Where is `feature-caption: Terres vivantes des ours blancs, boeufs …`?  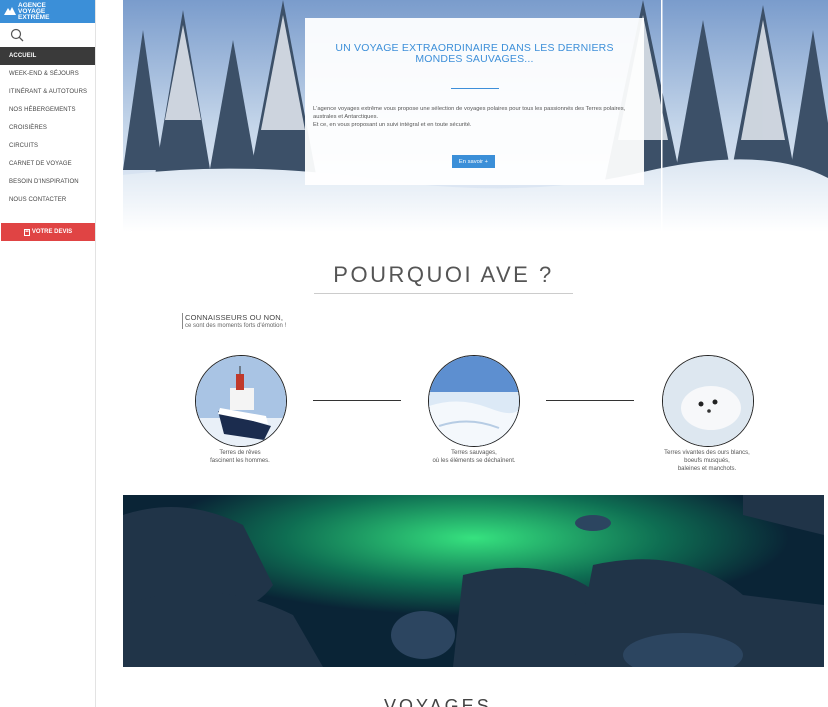
feature-caption: Terres vivantes des ours blancs, boeufs … is located at coordinates (707, 461).